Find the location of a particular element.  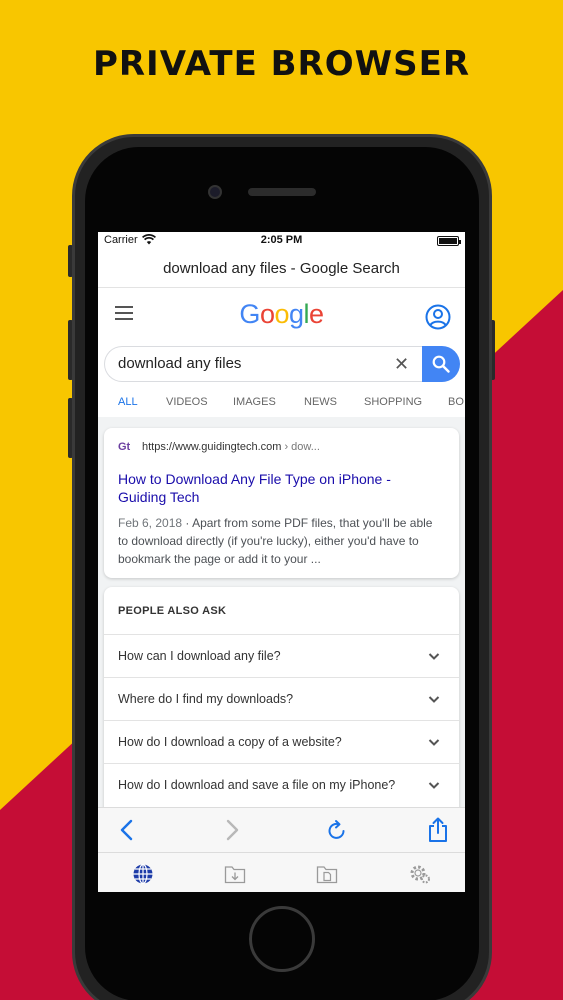

tab-videos: VIDEOS is located at coordinates (187, 402).